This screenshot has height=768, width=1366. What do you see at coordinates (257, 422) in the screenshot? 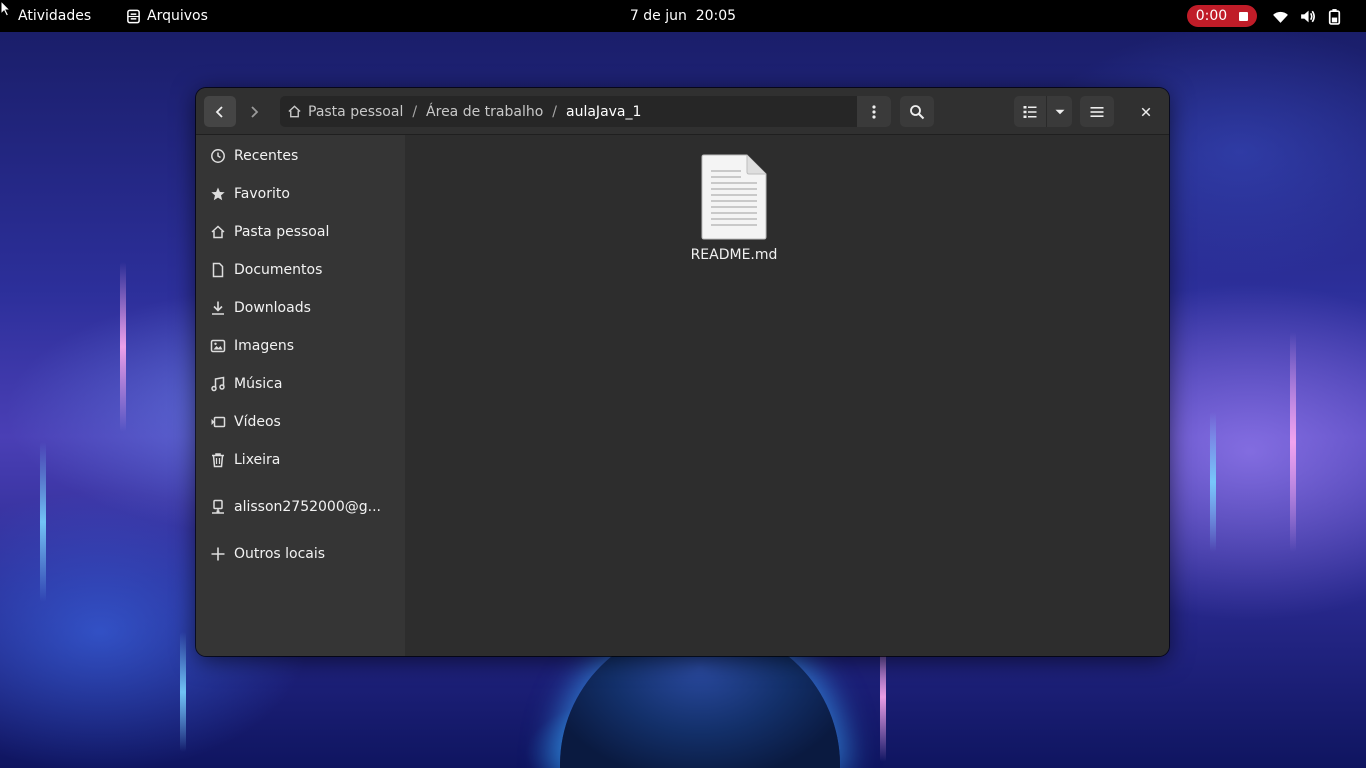
I see `sidebar-item-label: Vídeos` at bounding box center [257, 422].